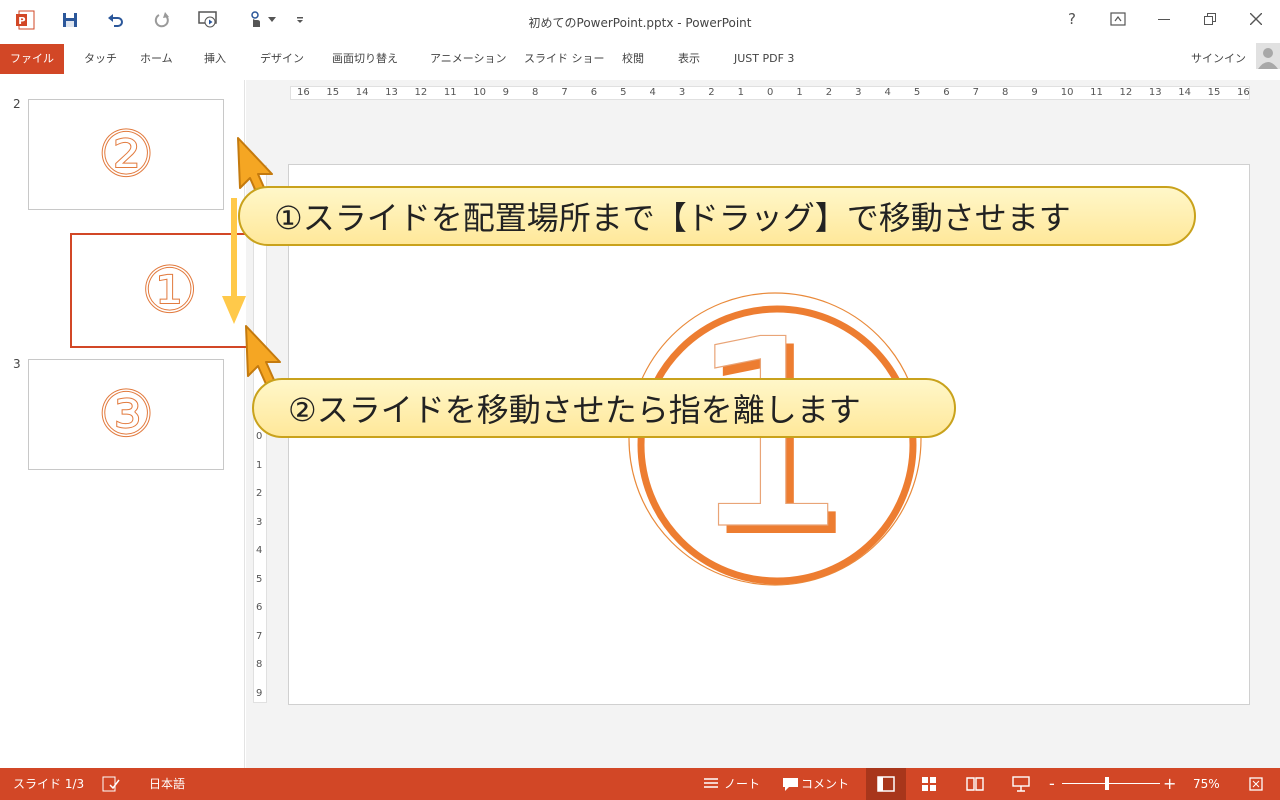 This screenshot has height=800, width=1280. I want to click on undo-icon, so click(116, 20).